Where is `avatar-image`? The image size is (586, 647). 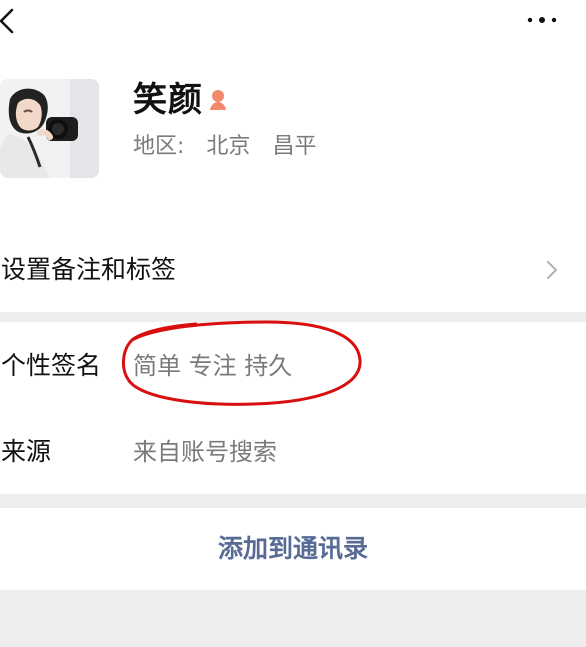
avatar-image is located at coordinates (49, 128).